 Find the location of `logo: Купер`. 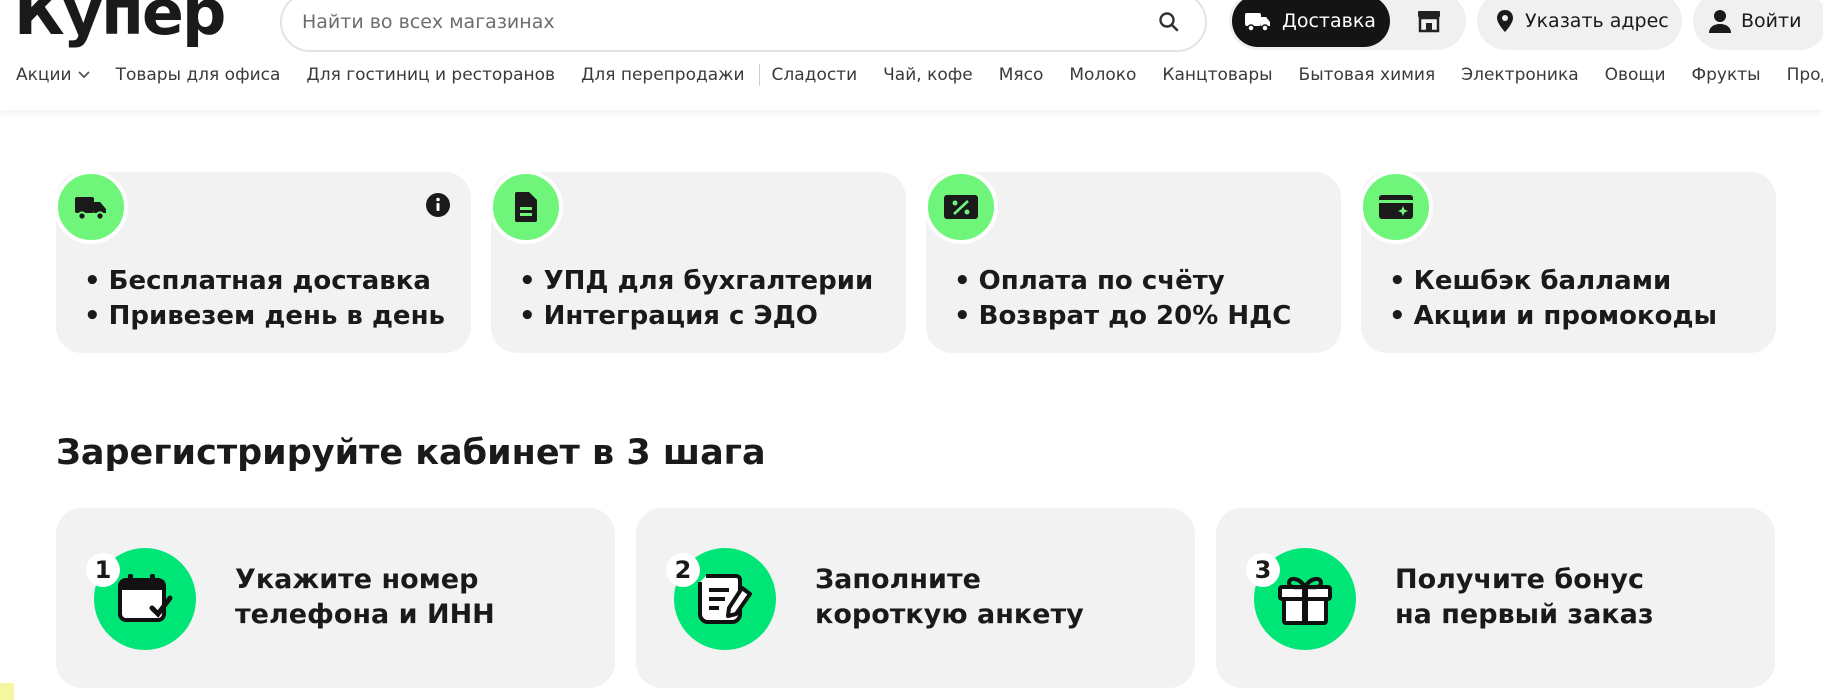

logo: Купер is located at coordinates (120, 22).